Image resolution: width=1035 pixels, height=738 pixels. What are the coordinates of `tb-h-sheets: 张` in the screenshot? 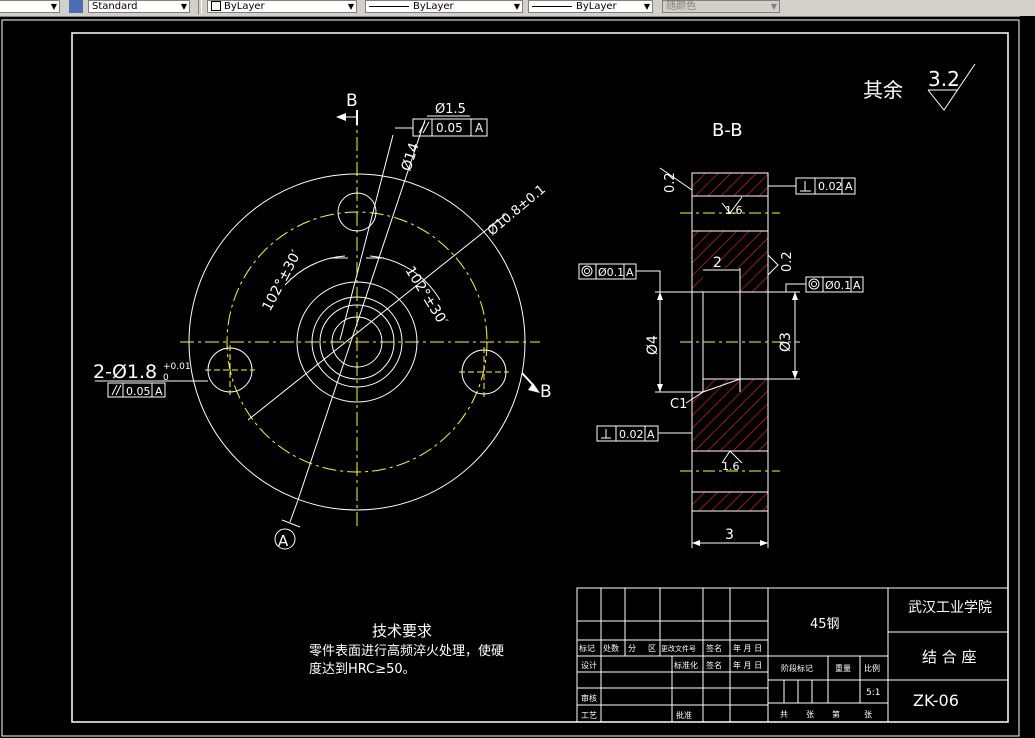 It's located at (810, 714).